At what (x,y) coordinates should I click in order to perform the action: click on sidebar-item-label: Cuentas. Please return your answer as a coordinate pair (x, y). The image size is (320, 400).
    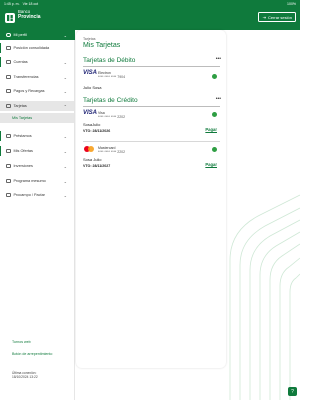
    Looking at the image, I should click on (20, 62).